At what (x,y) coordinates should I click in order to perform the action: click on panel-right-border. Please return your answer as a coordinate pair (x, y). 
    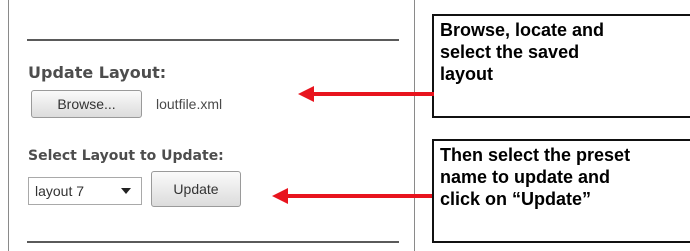
    Looking at the image, I should click on (414, 125).